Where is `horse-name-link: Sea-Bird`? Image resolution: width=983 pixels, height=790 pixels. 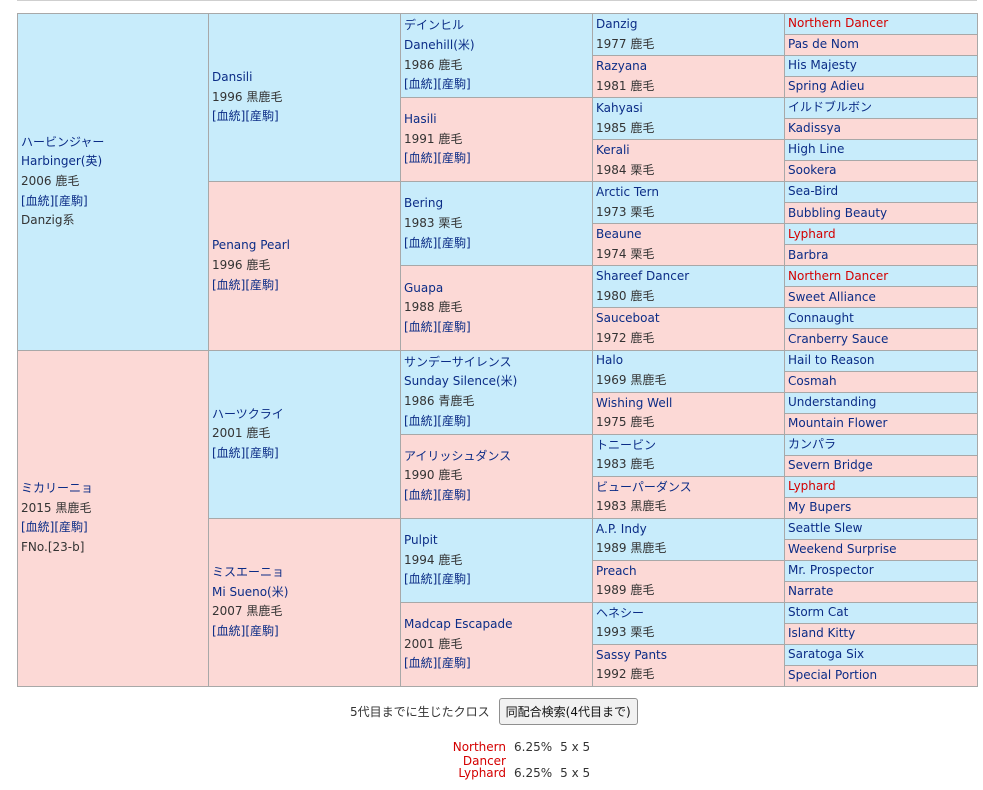 horse-name-link: Sea-Bird is located at coordinates (881, 192).